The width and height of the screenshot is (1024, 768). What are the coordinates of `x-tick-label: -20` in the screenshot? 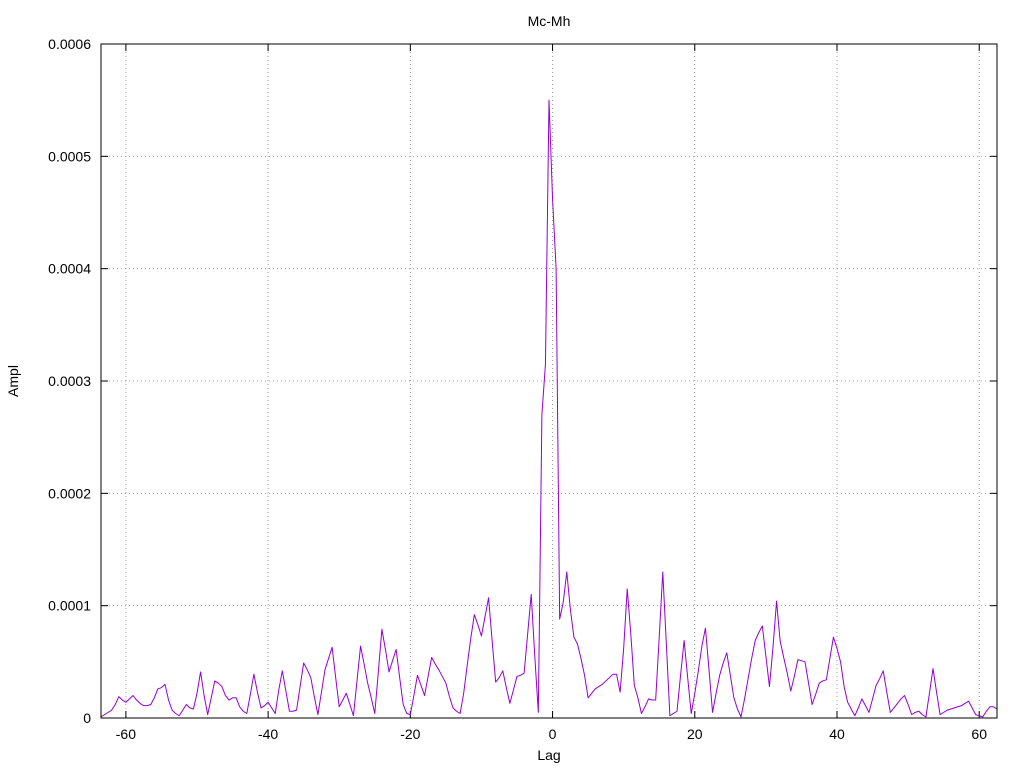 It's located at (410, 734).